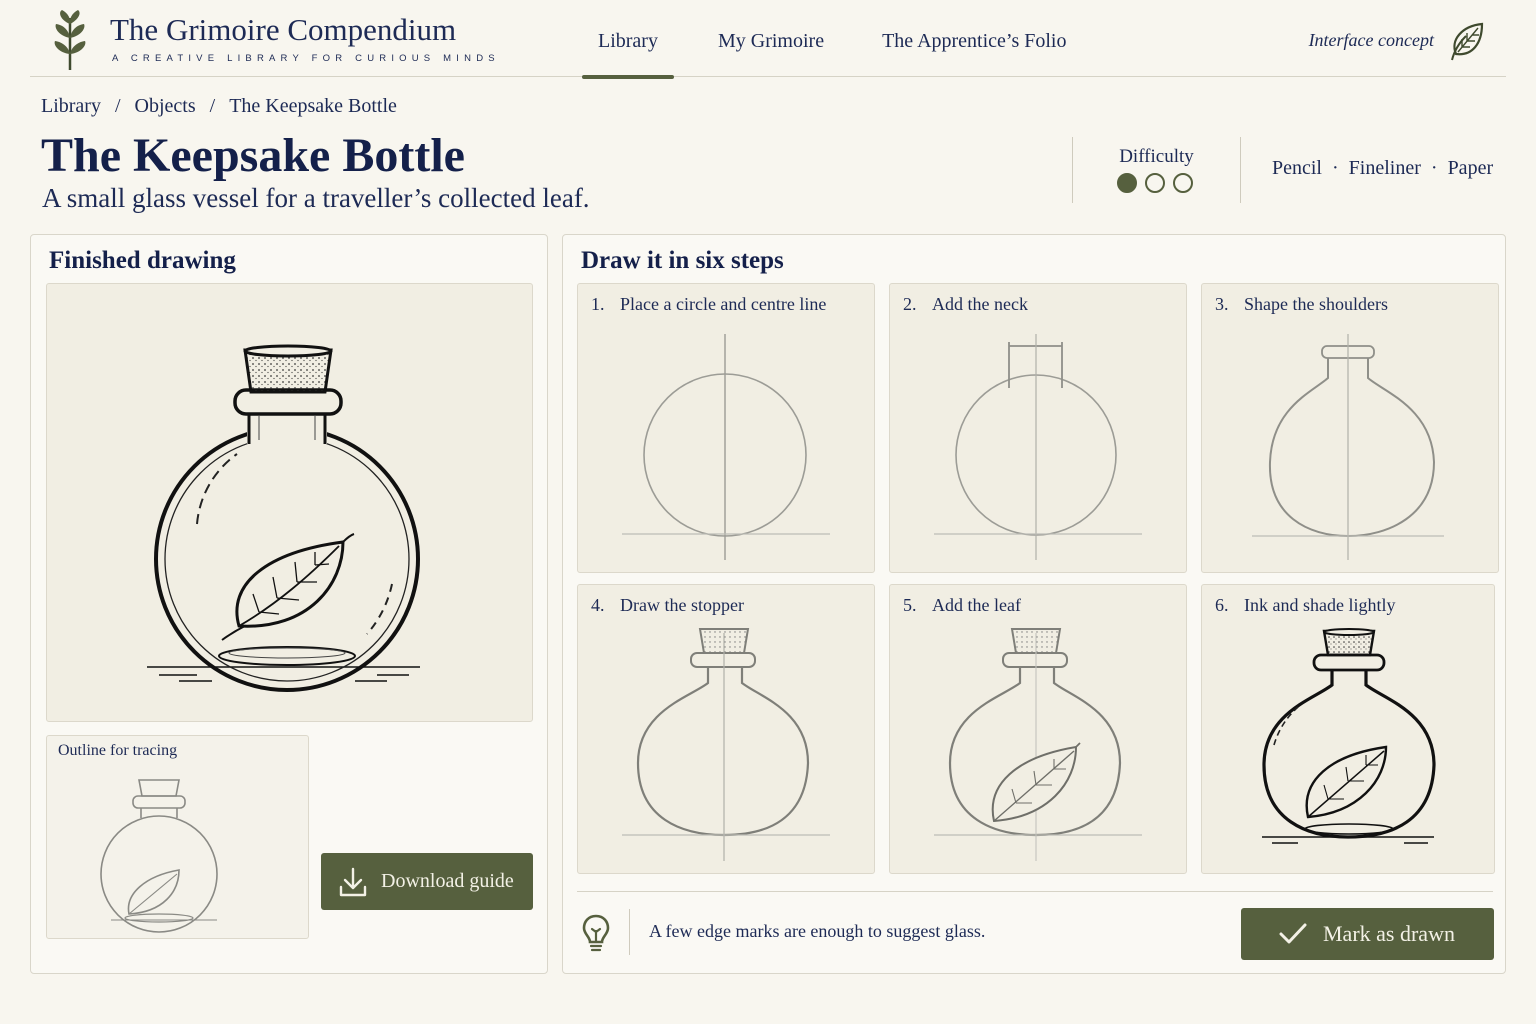 This screenshot has width=1536, height=1024. What do you see at coordinates (447, 881) in the screenshot?
I see `download-guide-label: Download guide` at bounding box center [447, 881].